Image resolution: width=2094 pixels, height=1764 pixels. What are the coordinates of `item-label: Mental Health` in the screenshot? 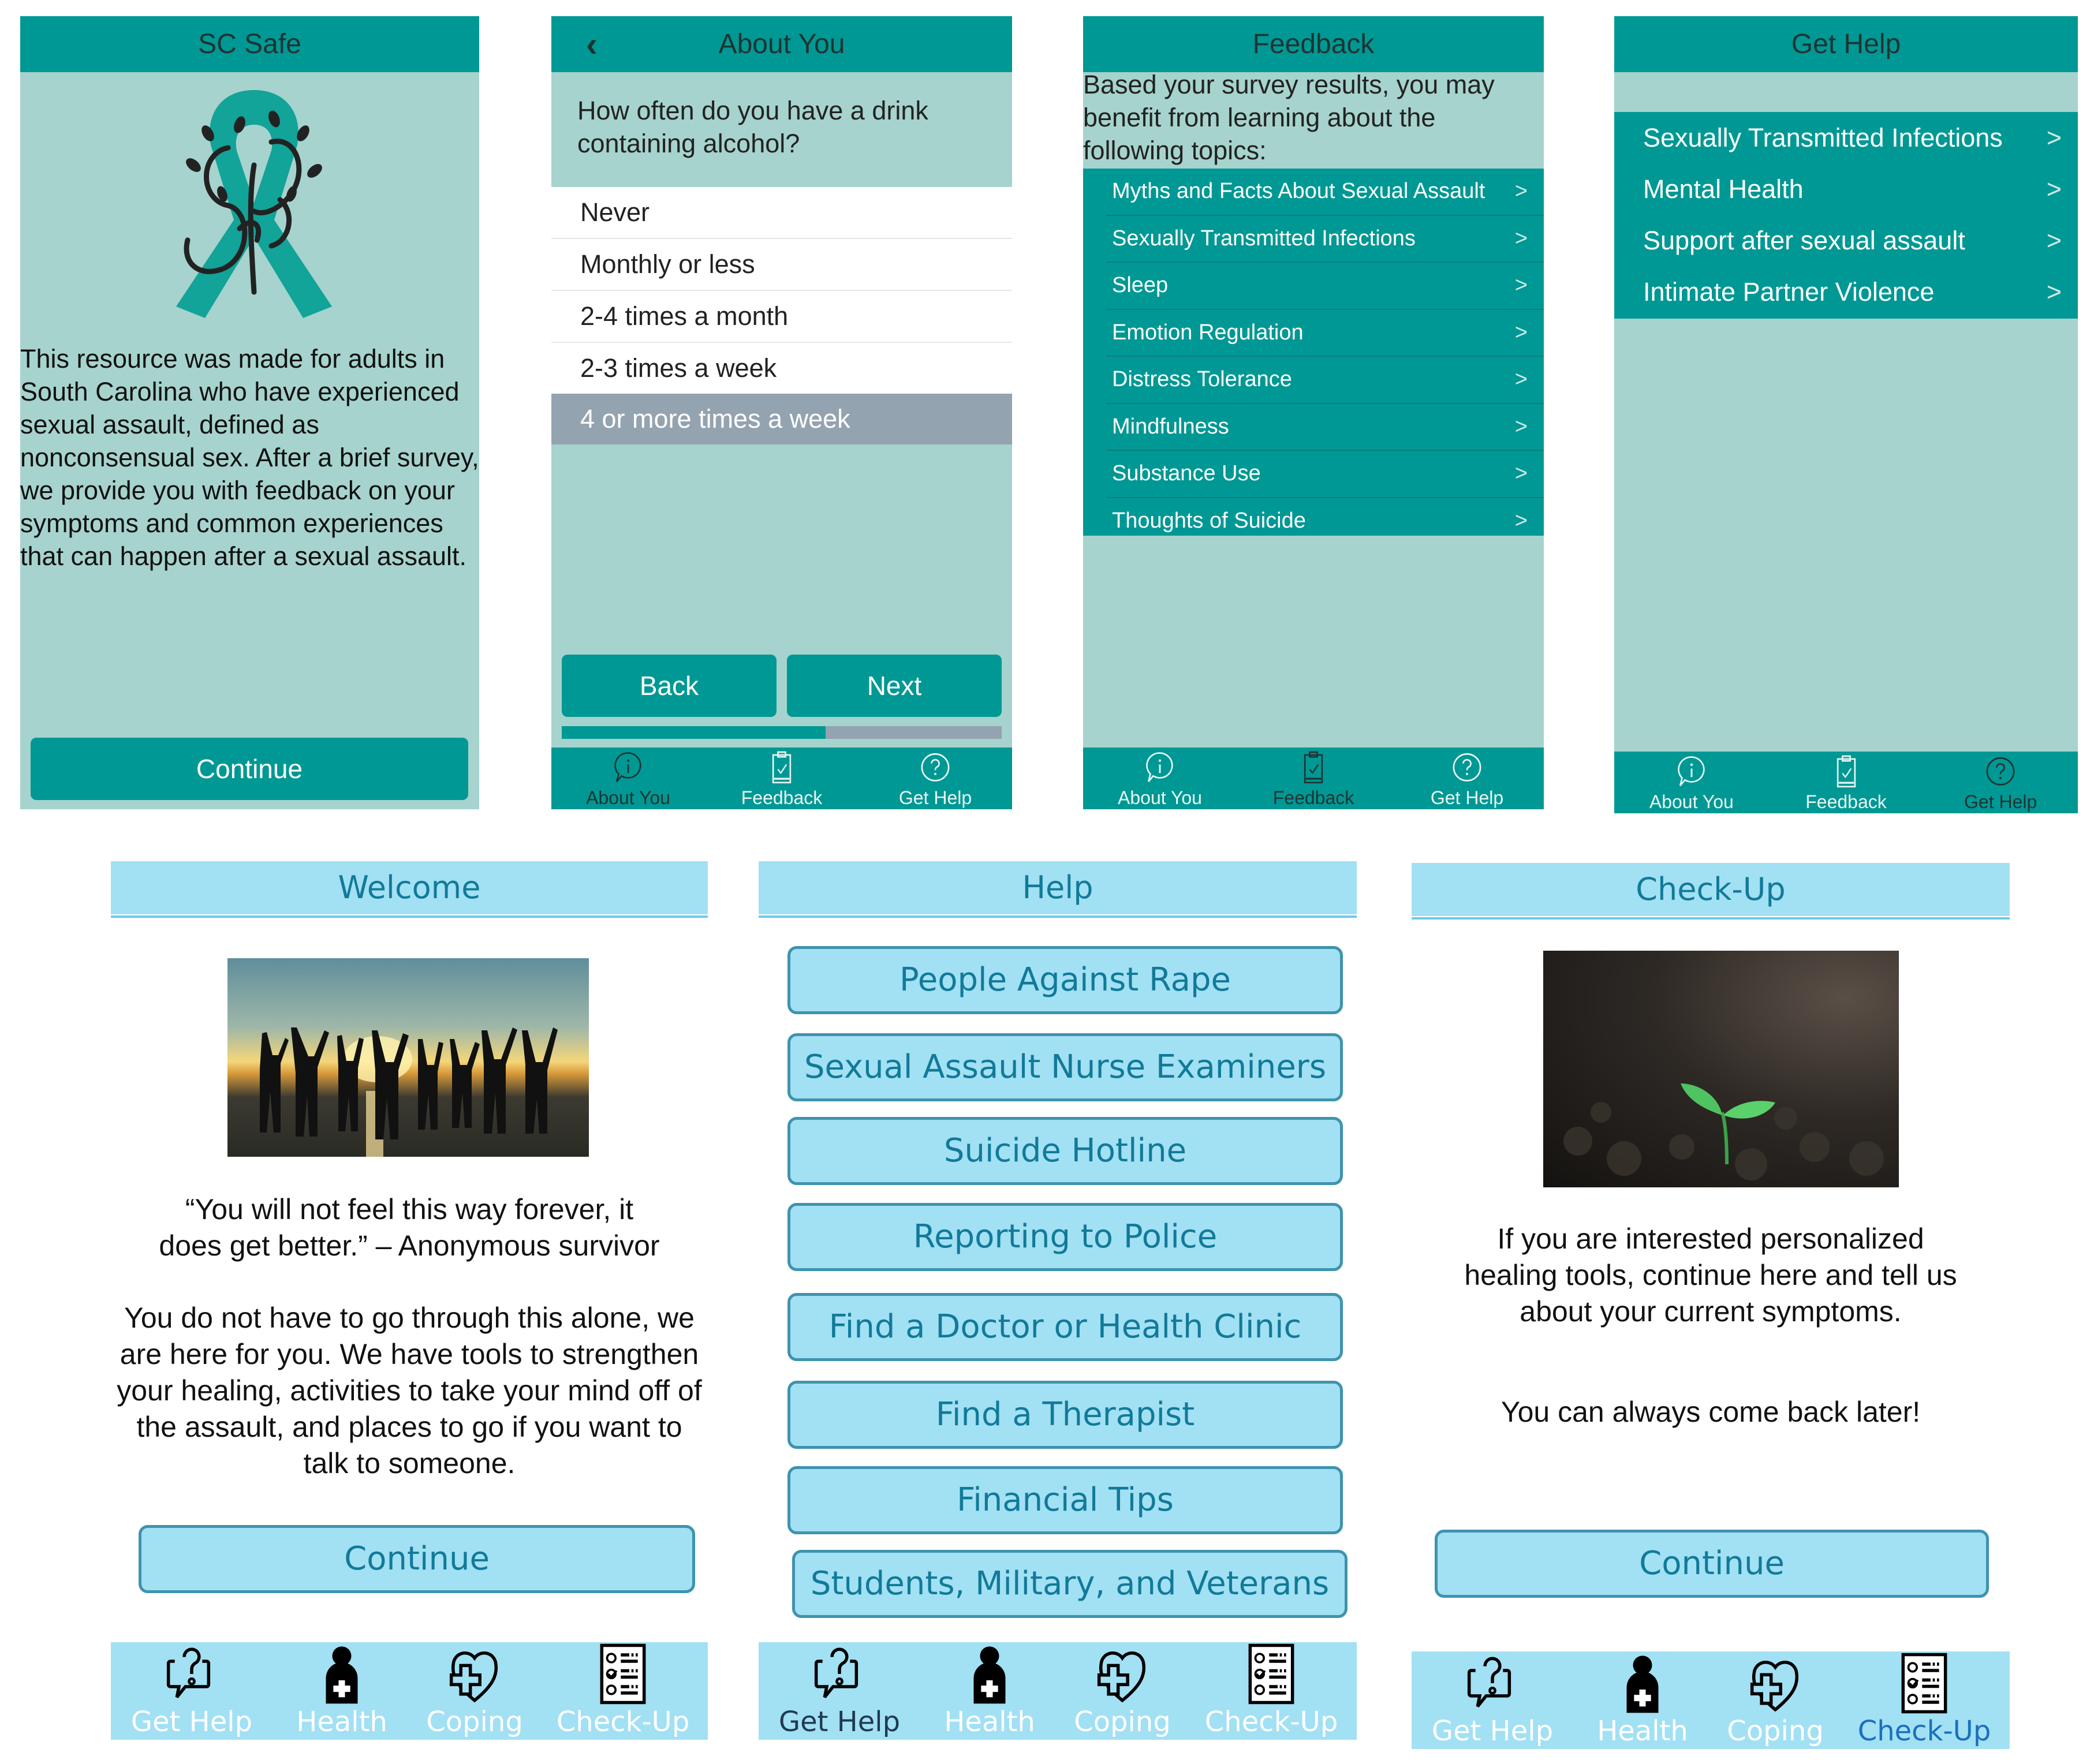 It's located at (1723, 189).